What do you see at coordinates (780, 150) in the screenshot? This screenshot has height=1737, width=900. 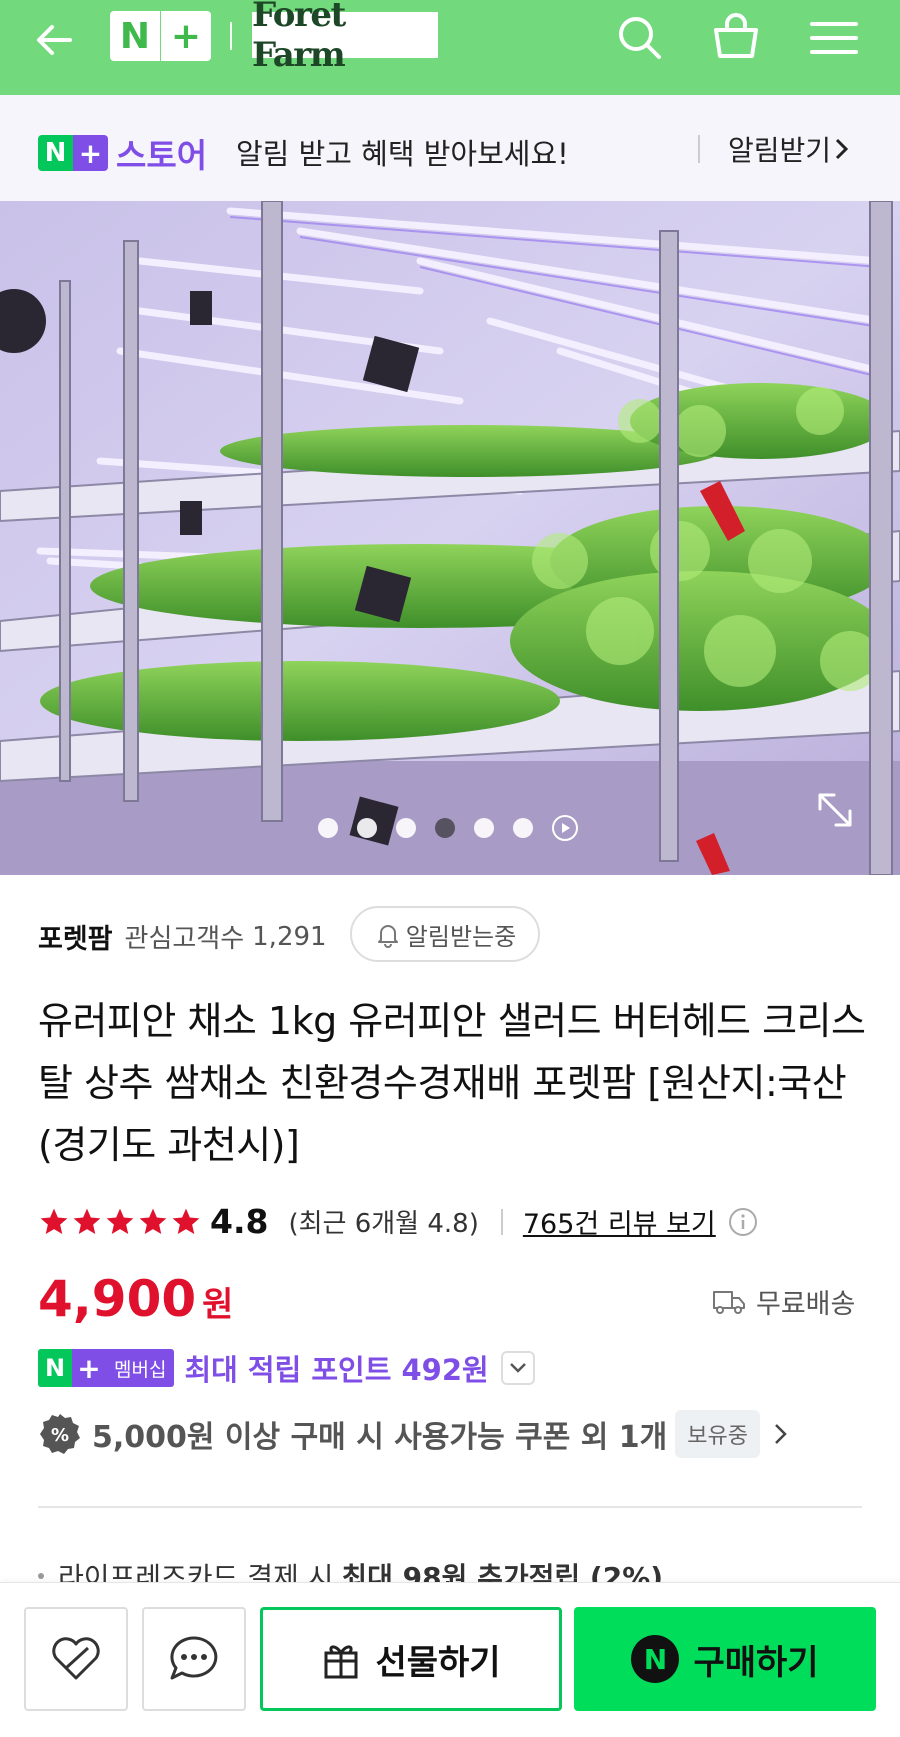 I see `subscribe-alert-label: 알림받기` at bounding box center [780, 150].